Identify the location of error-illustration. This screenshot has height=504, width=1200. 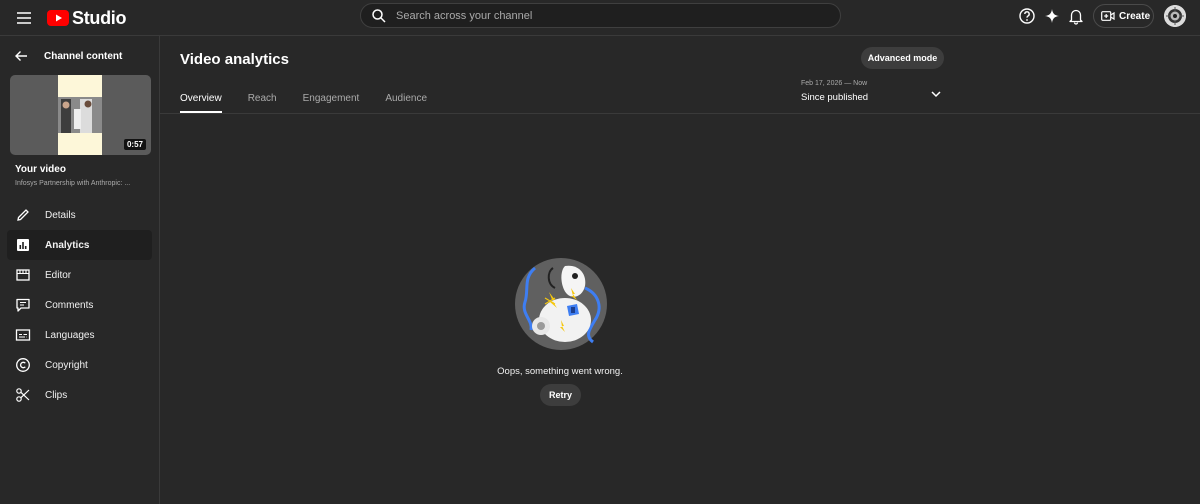
(561, 304).